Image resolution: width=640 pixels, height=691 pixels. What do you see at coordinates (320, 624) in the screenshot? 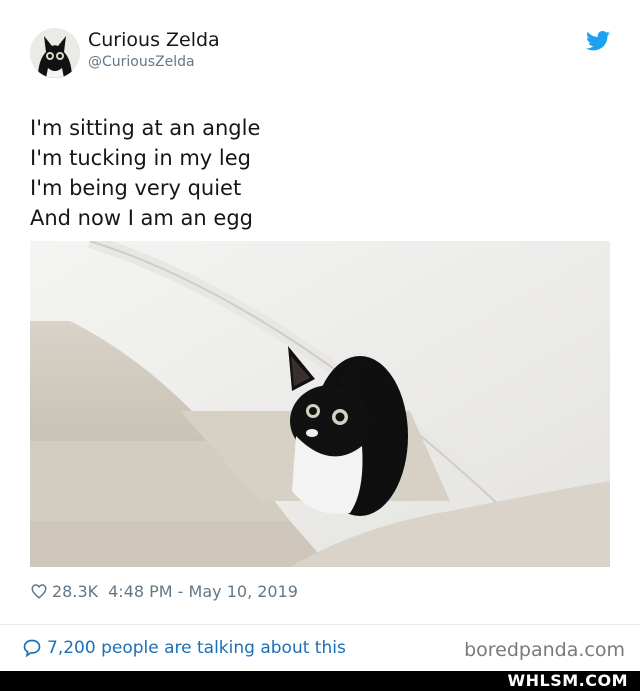
I see `divider` at bounding box center [320, 624].